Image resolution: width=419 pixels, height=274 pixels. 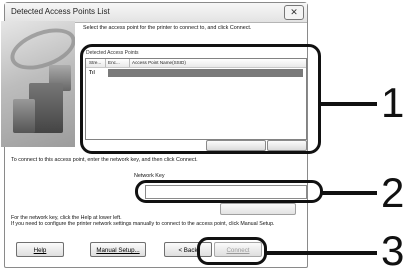 I want to click on network-key-label: Network Key, so click(x=149, y=176).